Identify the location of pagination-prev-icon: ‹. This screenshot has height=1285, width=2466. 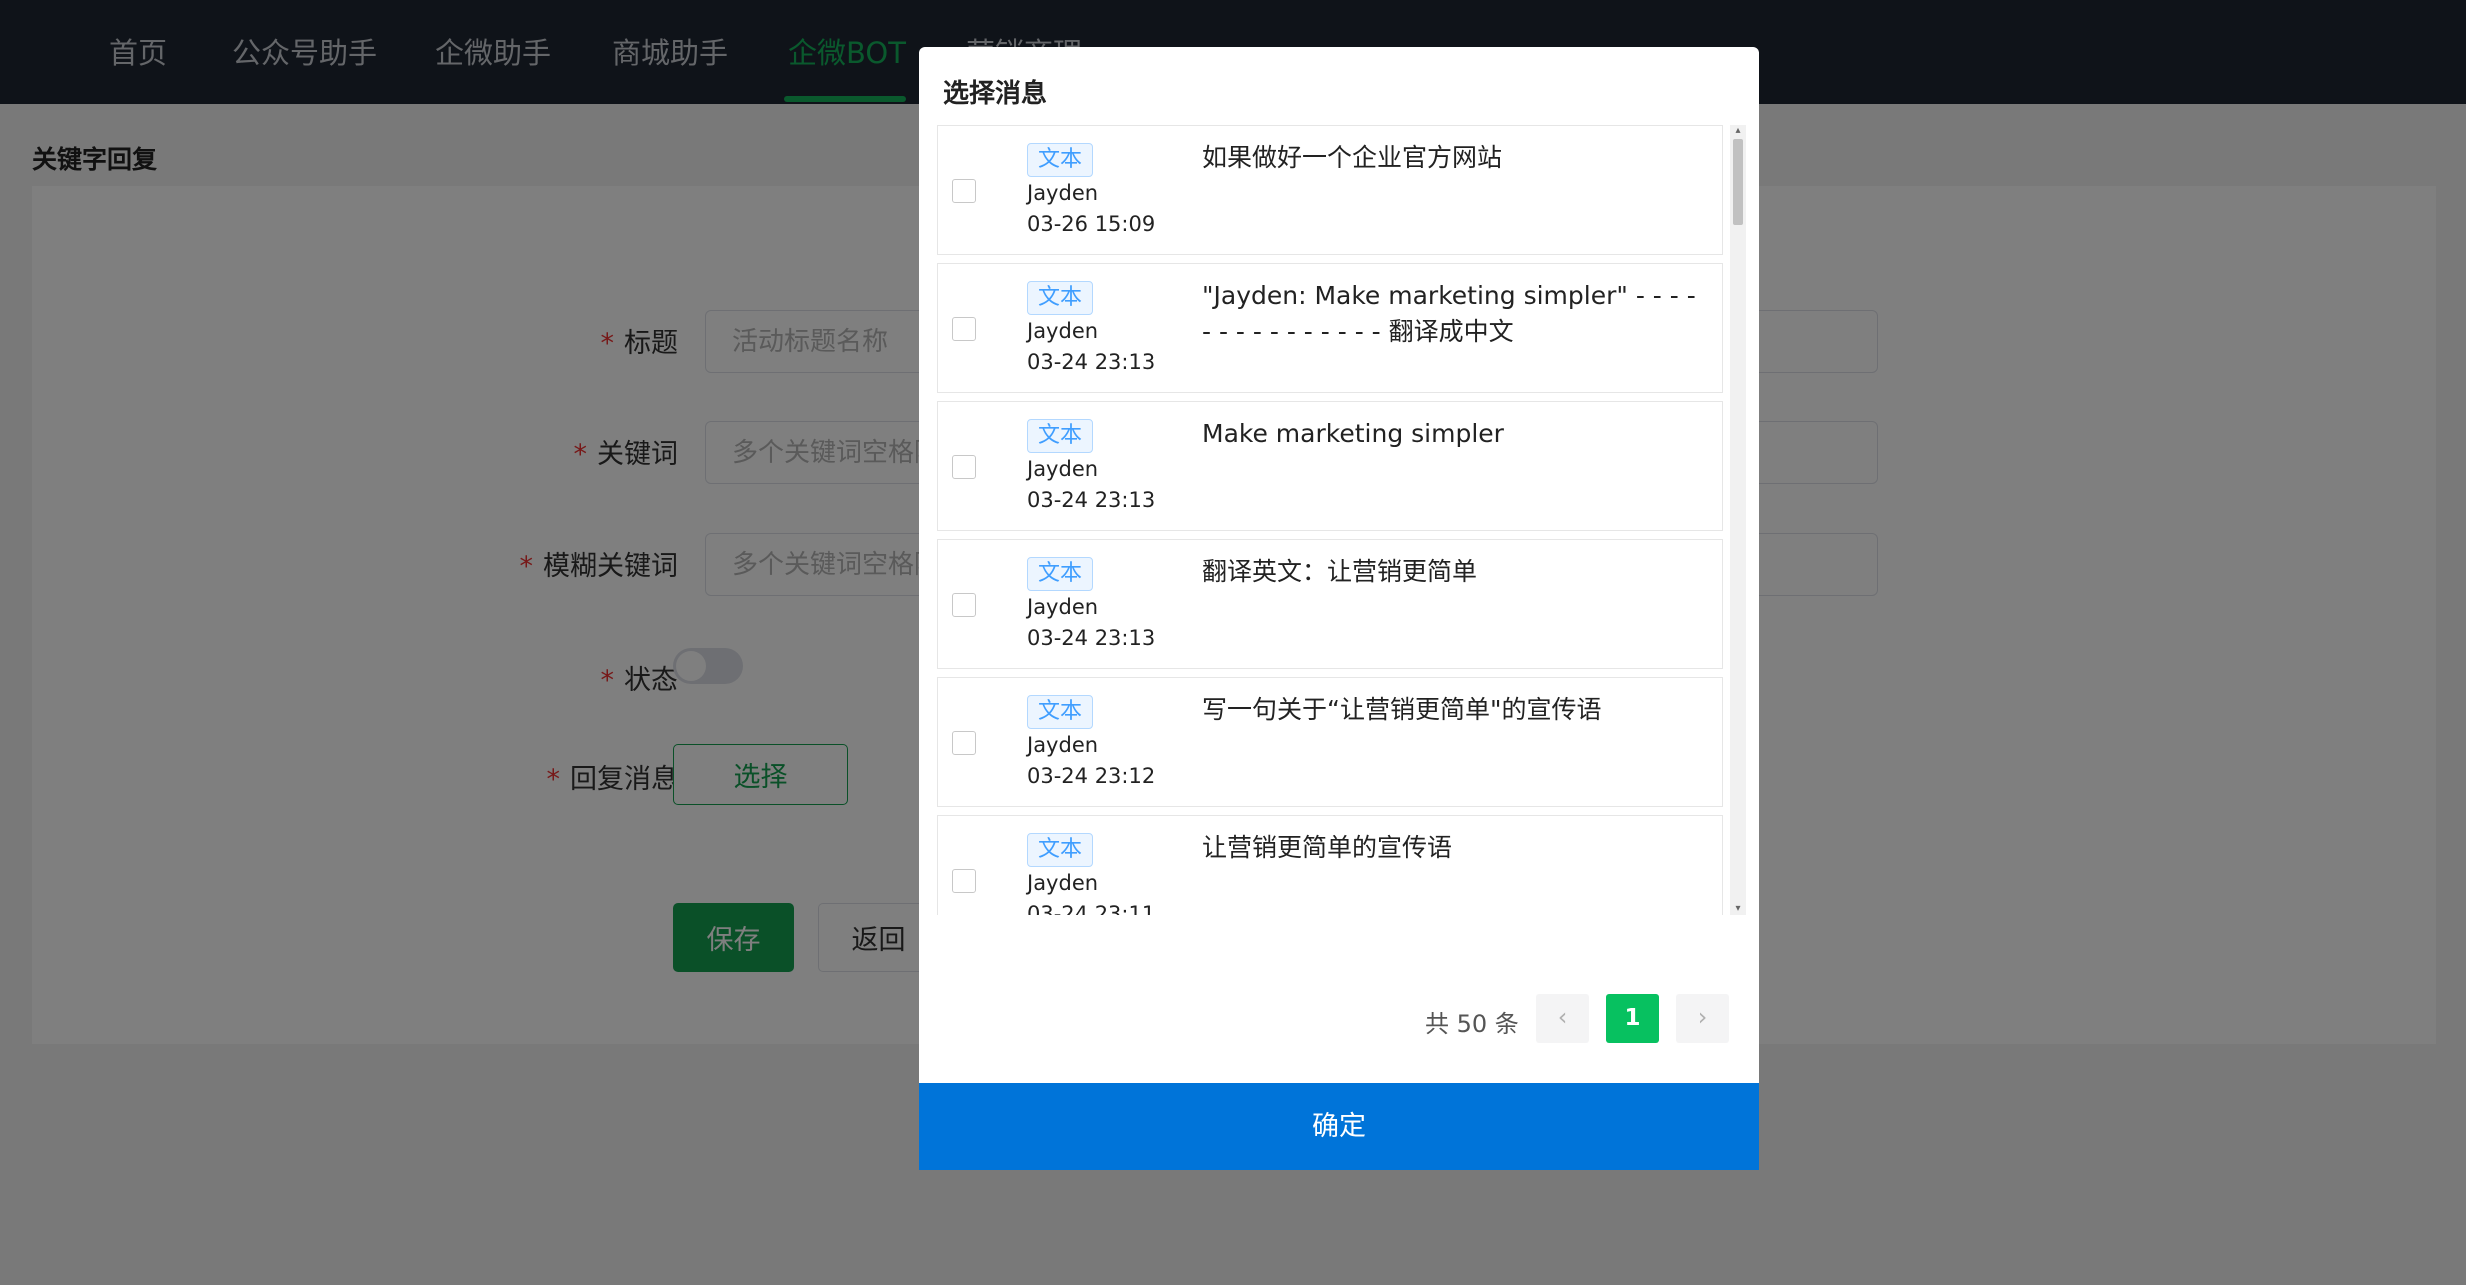
(1562, 1018).